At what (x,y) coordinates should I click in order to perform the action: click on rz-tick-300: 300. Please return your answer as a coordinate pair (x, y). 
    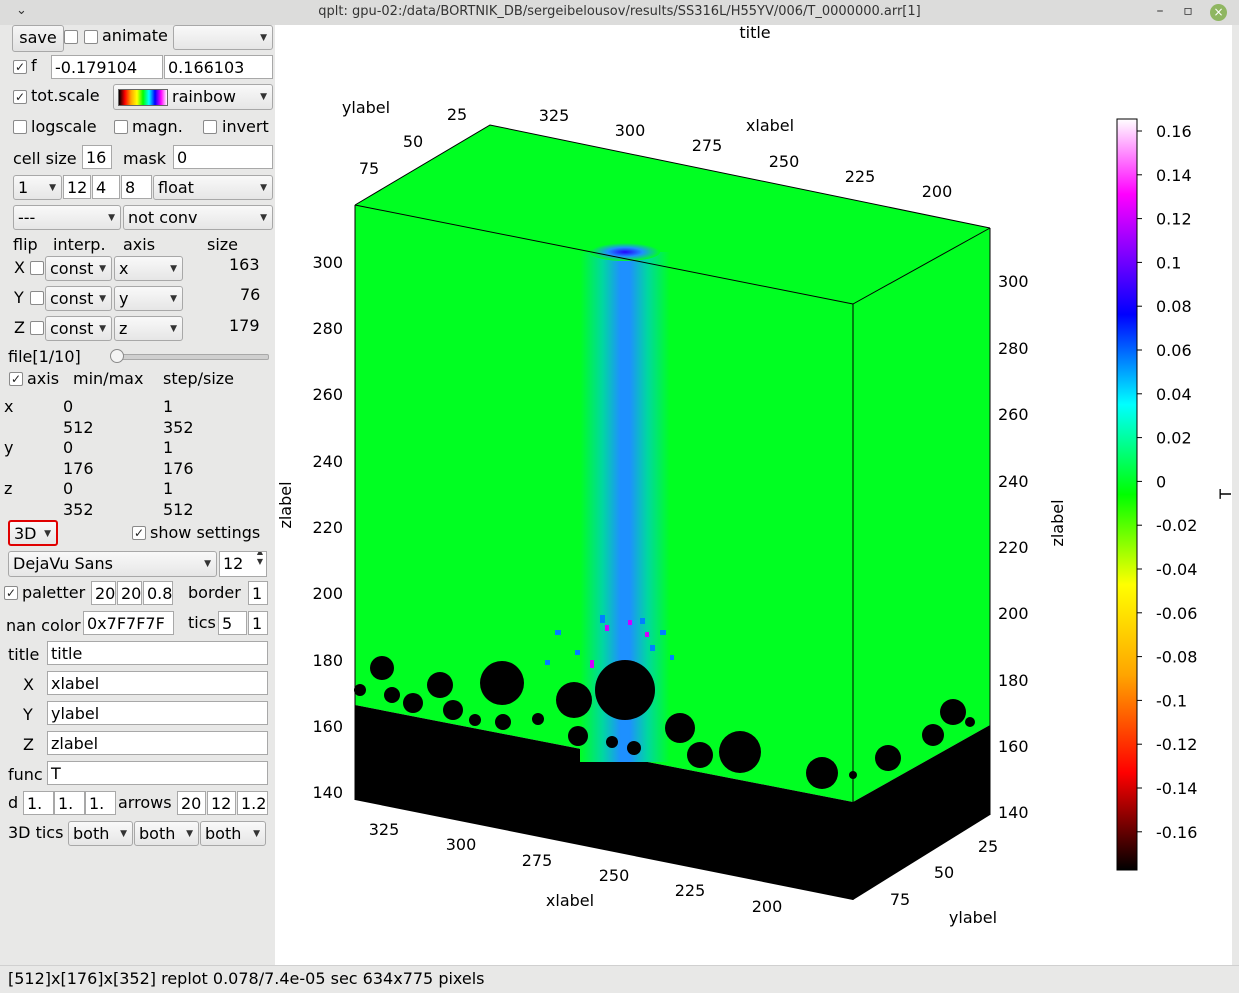
    Looking at the image, I should click on (1013, 281).